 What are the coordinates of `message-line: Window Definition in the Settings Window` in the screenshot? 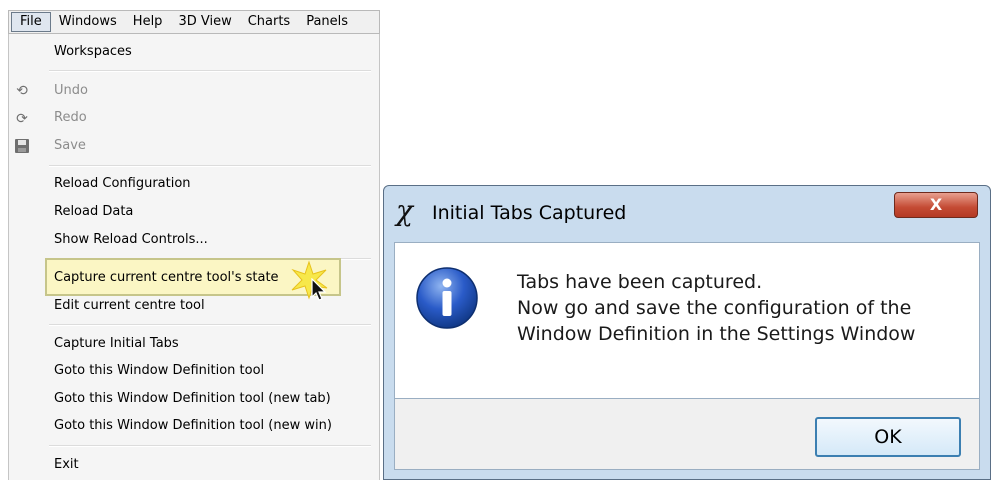 It's located at (716, 334).